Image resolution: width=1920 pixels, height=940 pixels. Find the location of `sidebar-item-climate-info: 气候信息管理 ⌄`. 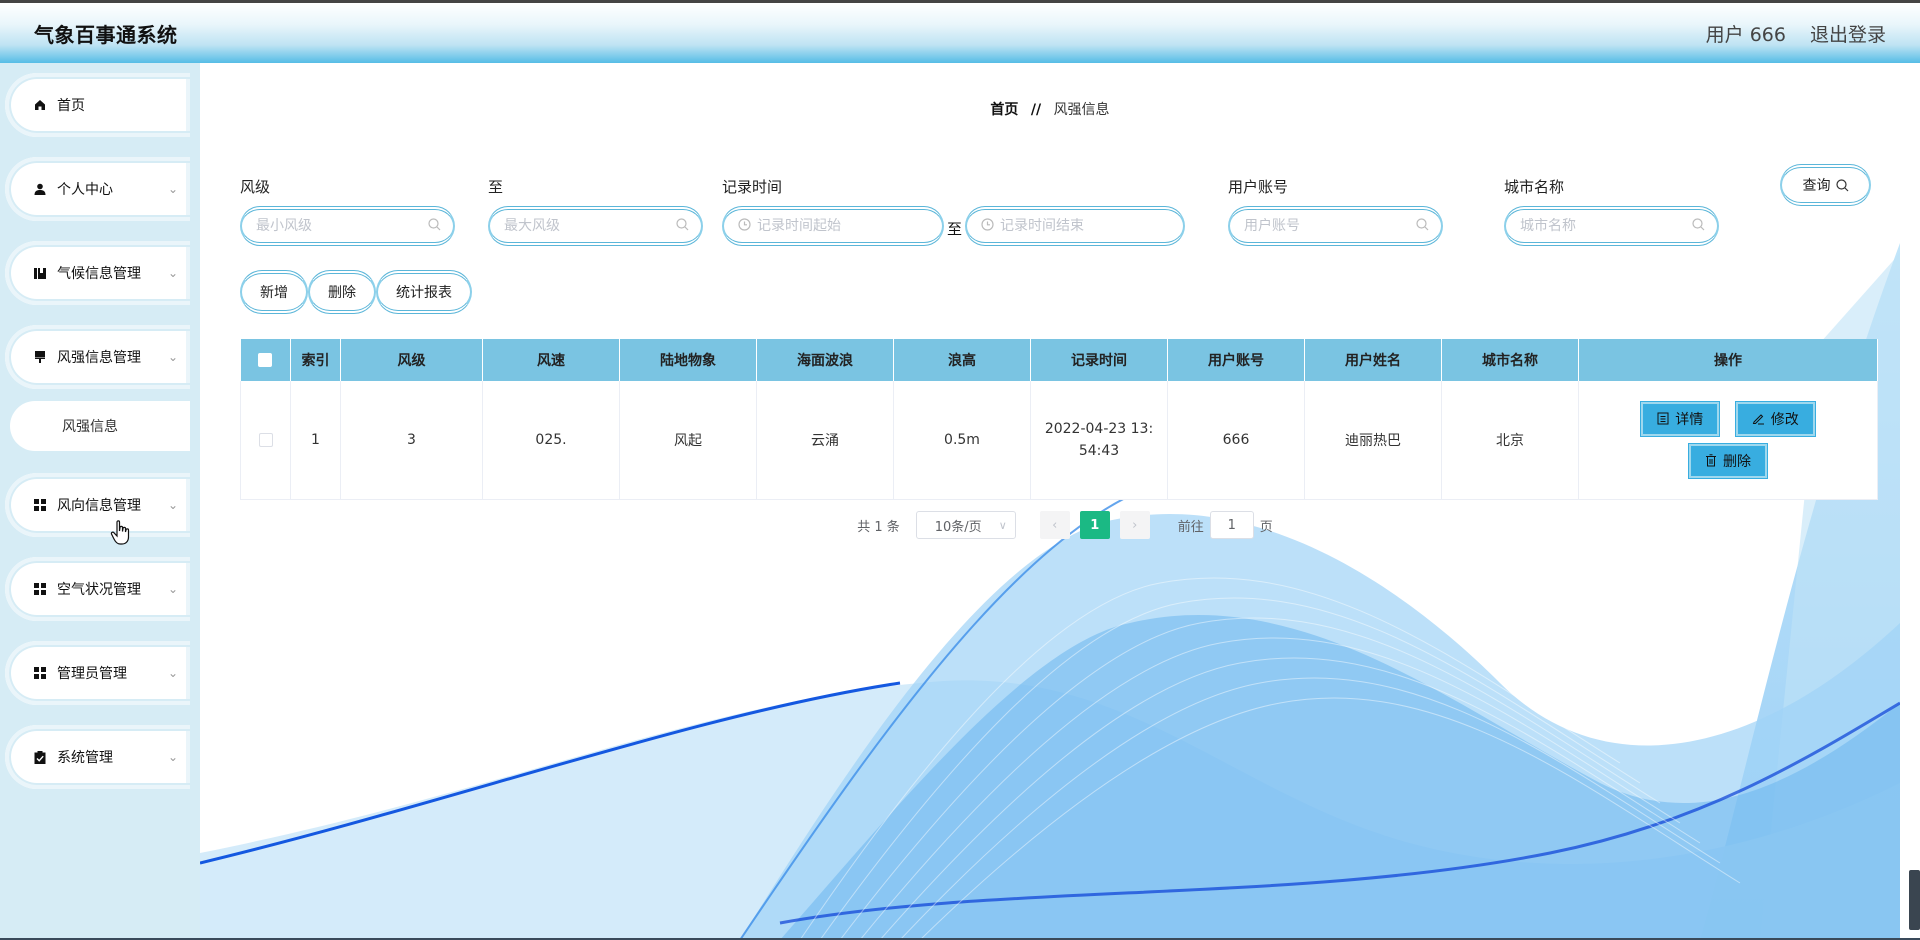

sidebar-item-climate-info: 气候信息管理 ⌄ is located at coordinates (97, 273).